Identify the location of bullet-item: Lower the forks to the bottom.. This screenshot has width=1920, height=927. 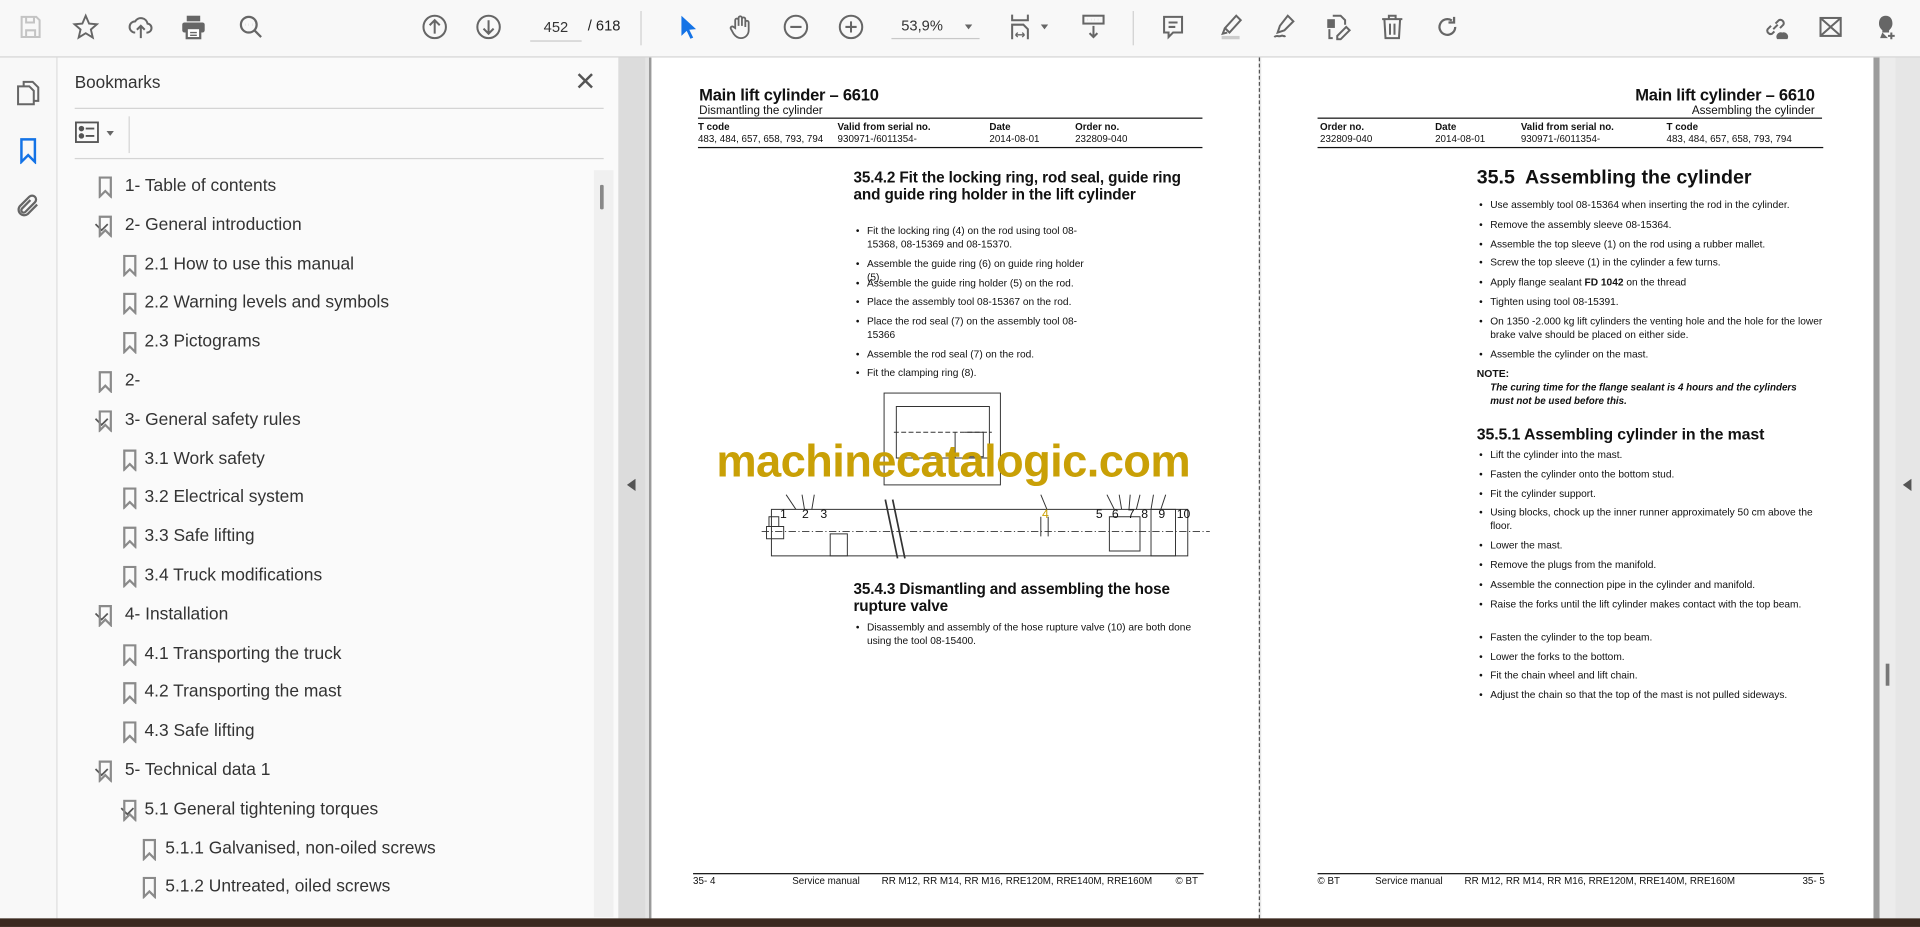
(1653, 656).